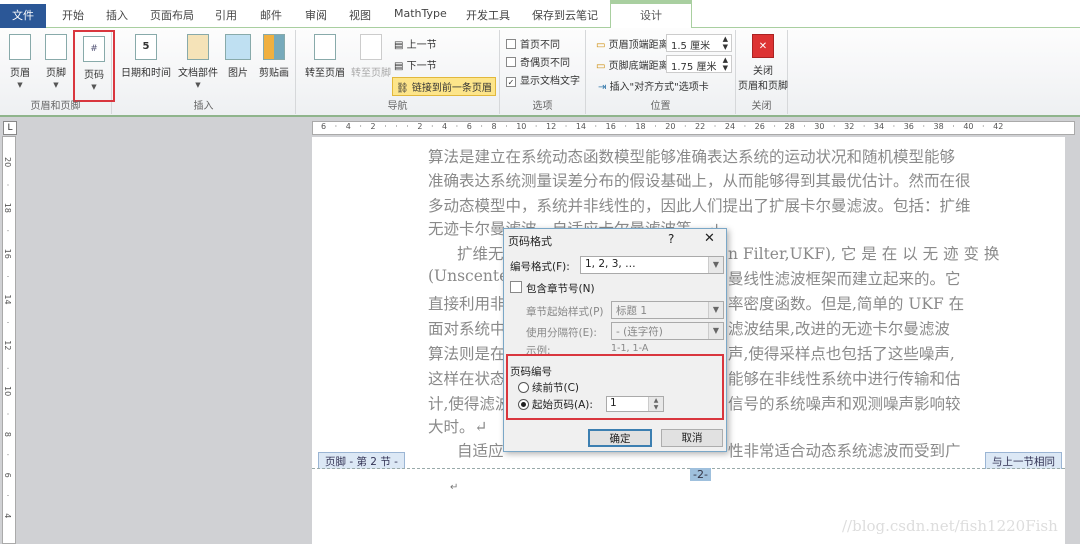  I want to click on value: - (连字符), so click(639, 332).